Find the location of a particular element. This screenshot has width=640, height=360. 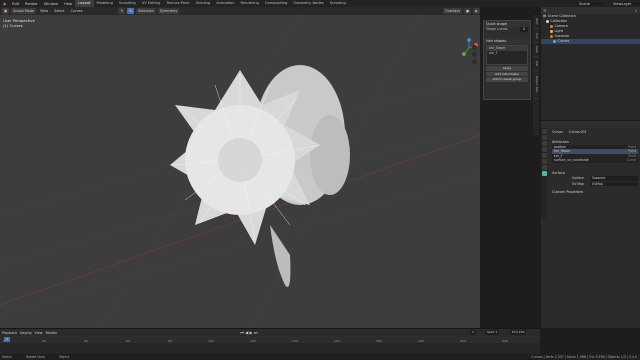

scene-tab-icon is located at coordinates (544, 149).